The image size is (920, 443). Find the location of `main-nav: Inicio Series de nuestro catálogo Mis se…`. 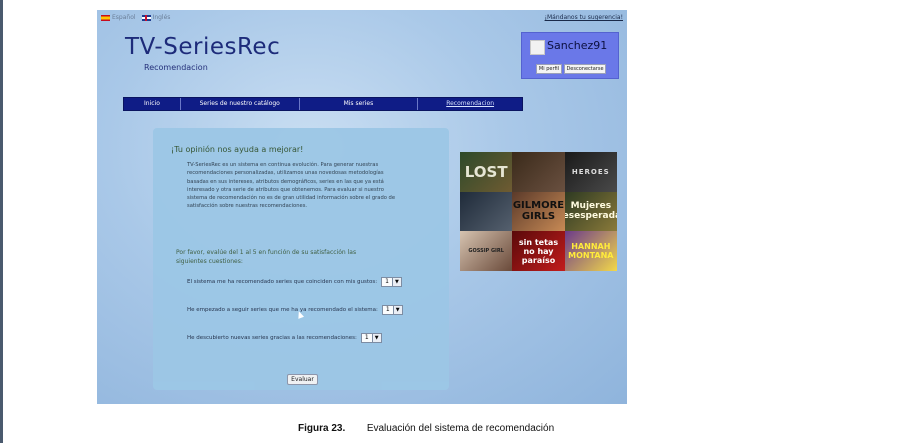

main-nav: Inicio Series de nuestro catálogo Mis se… is located at coordinates (323, 104).